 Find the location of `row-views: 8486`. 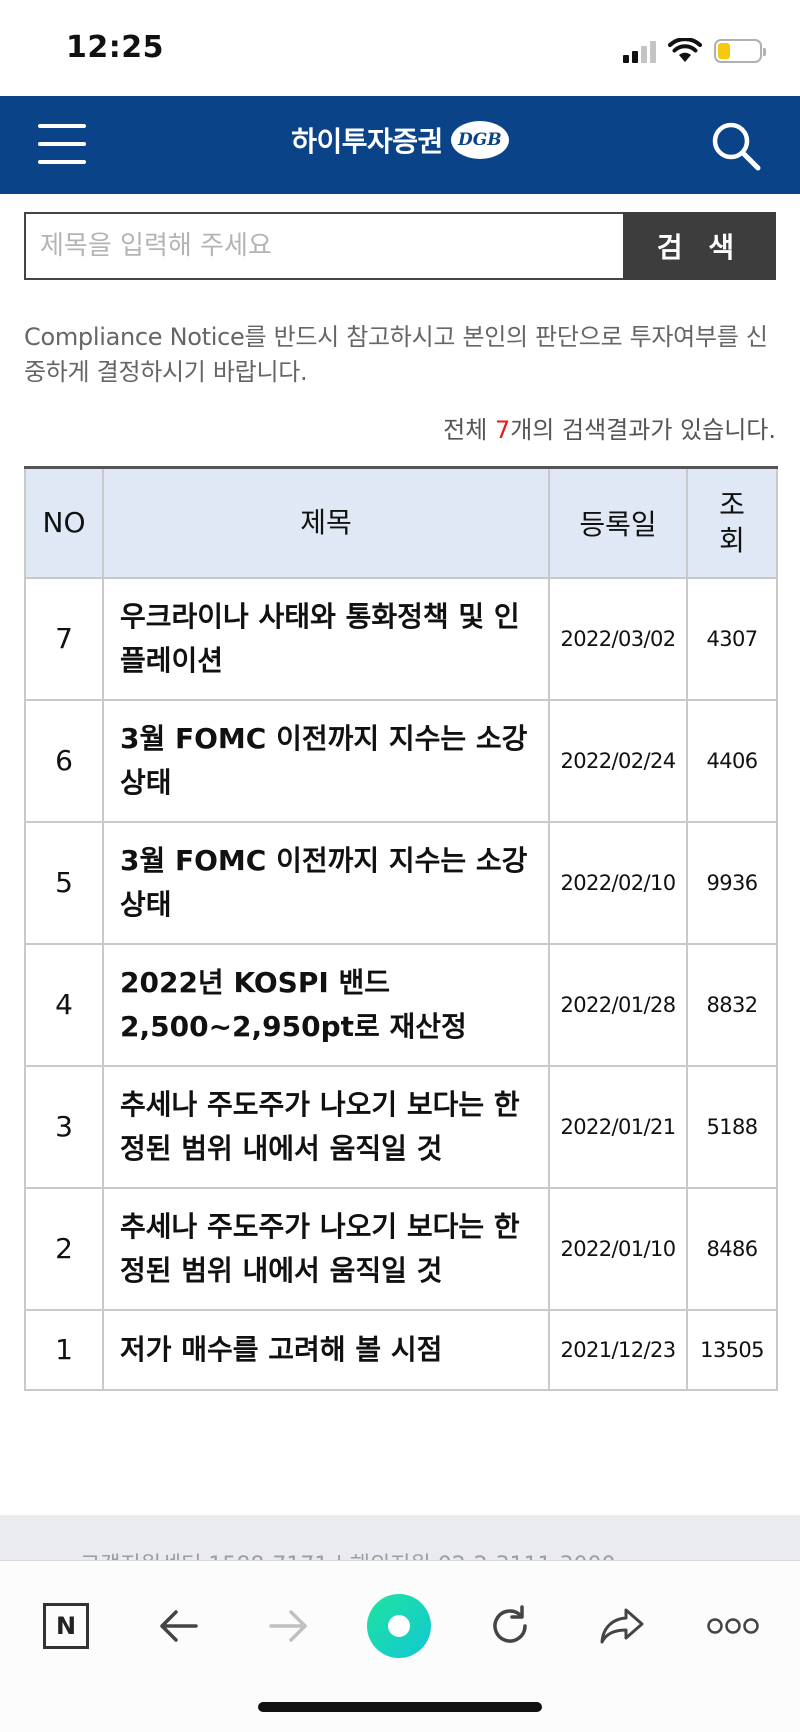

row-views: 8486 is located at coordinates (732, 1248).